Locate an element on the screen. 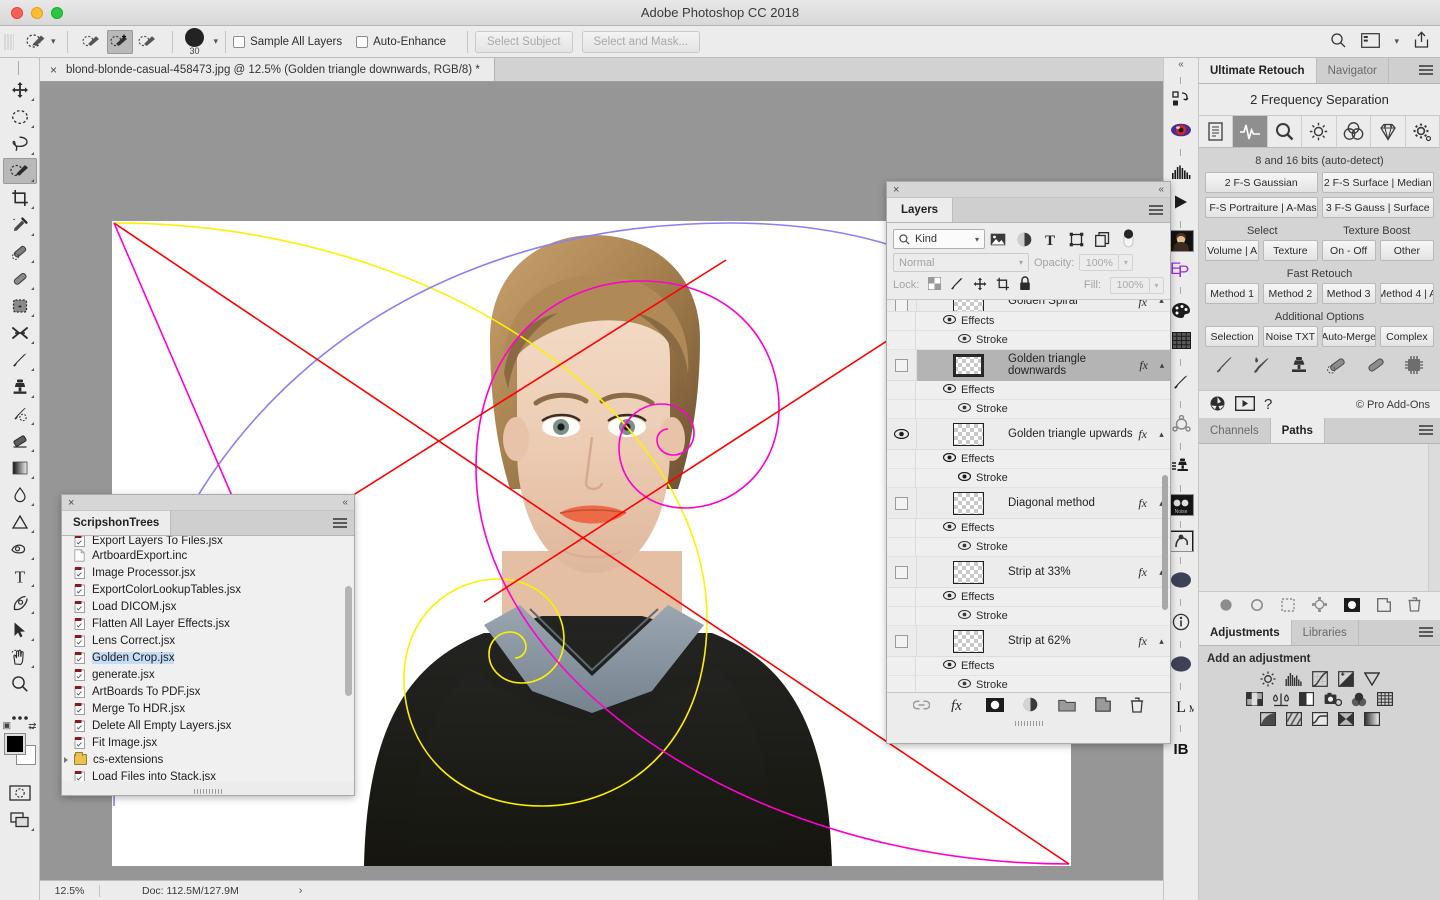 The width and height of the screenshot is (1440, 900). layers-scrollbar-thumb is located at coordinates (1165, 542).